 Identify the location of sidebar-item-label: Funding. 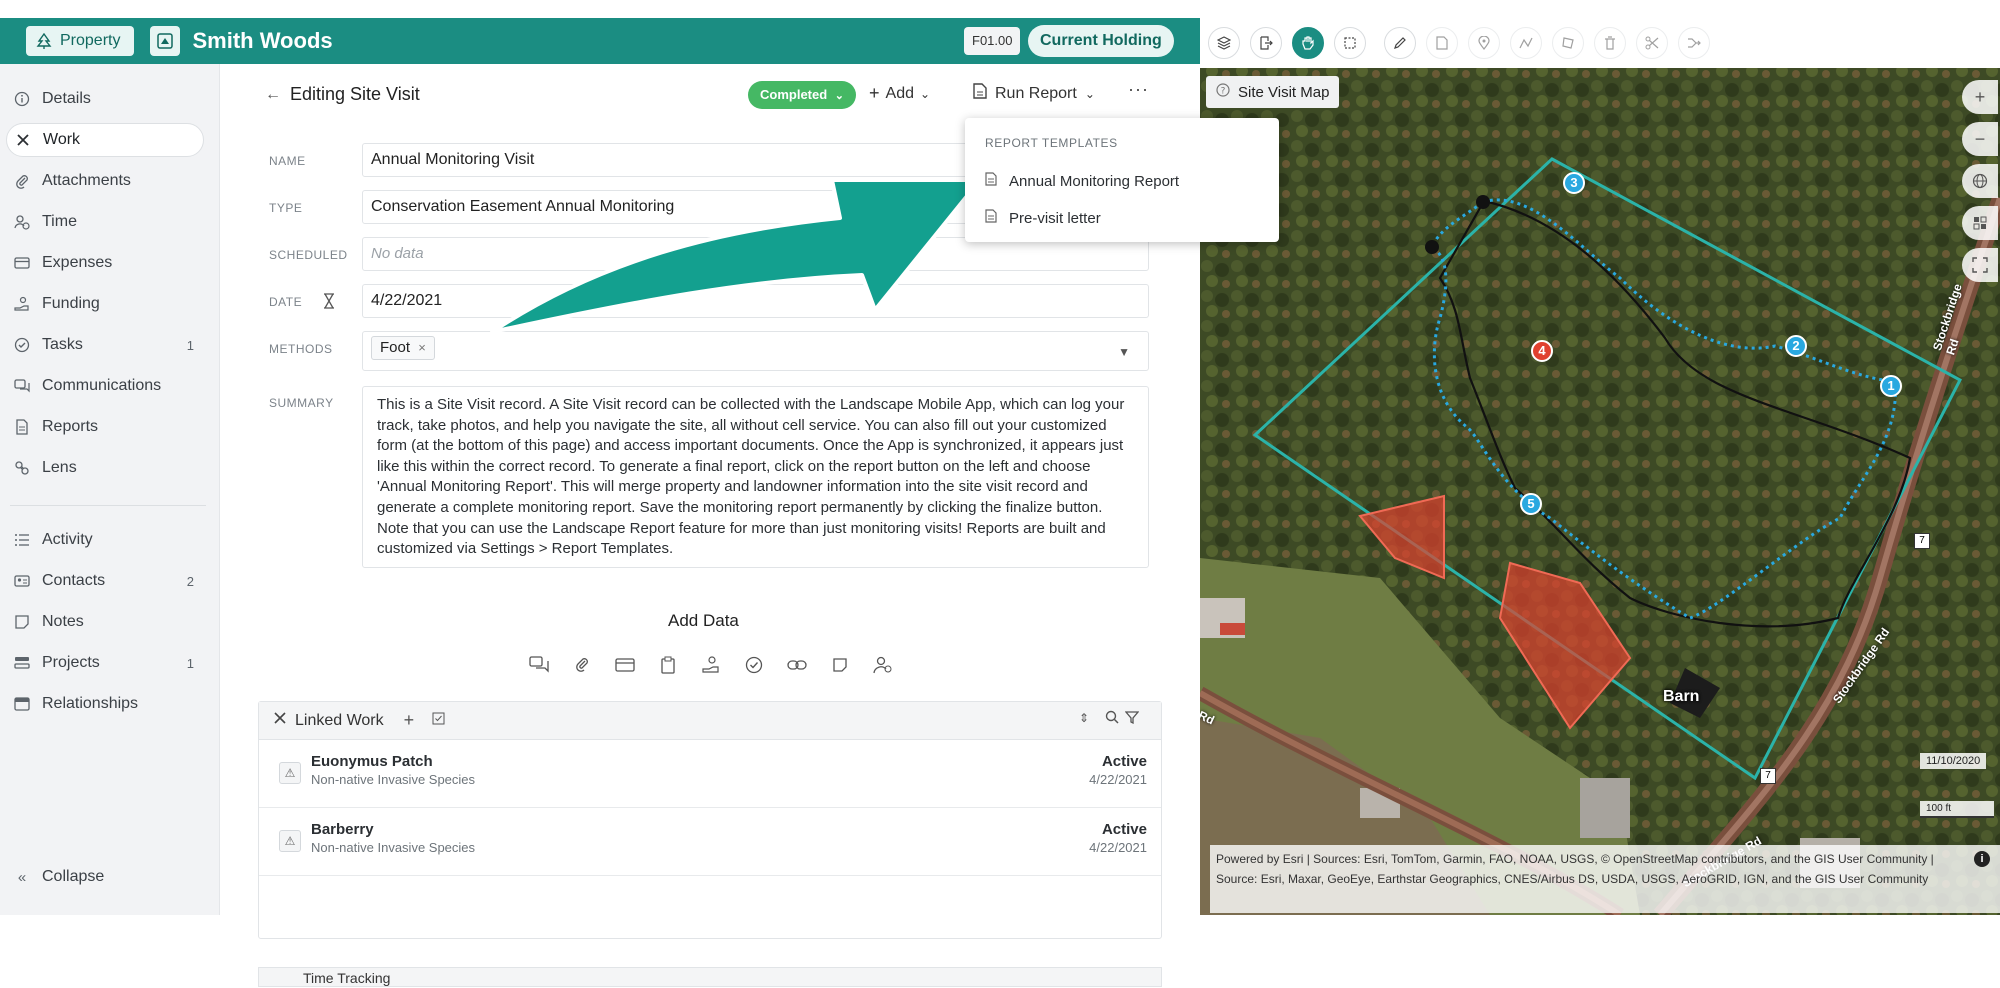
(71, 303).